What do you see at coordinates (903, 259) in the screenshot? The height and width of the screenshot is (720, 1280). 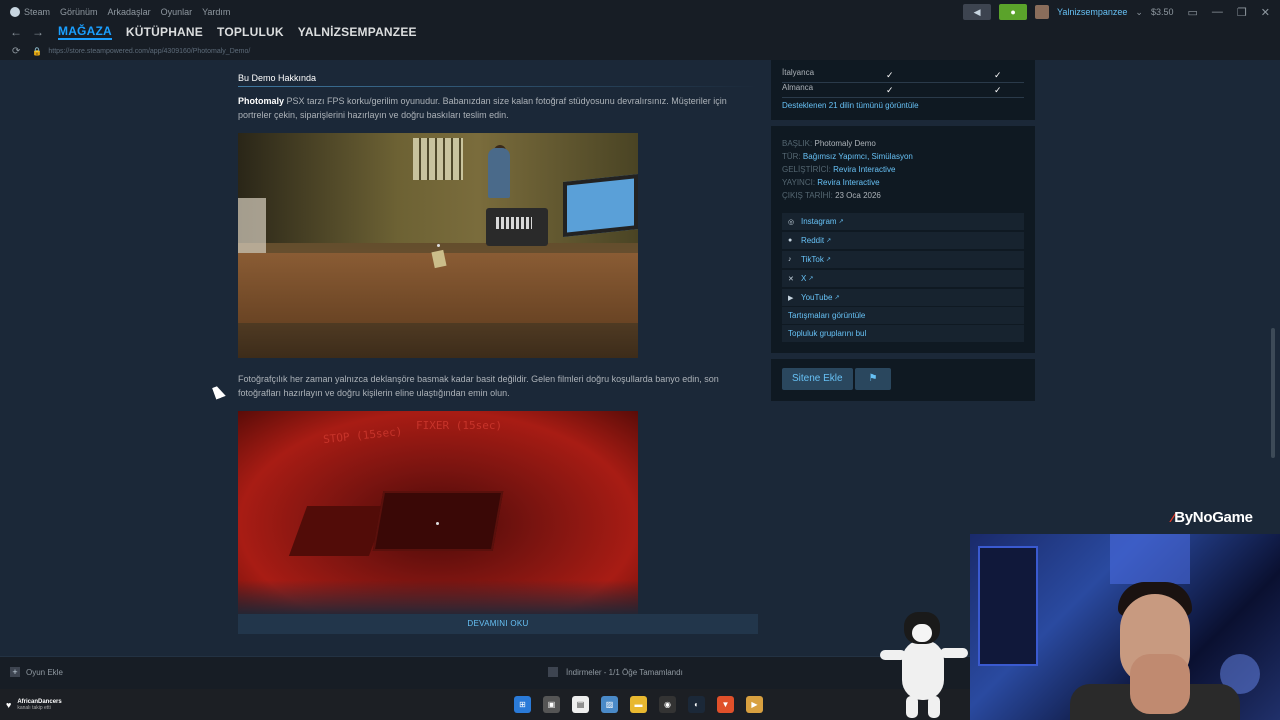 I see `tiktok-link: ♪ TikTok ↗` at bounding box center [903, 259].